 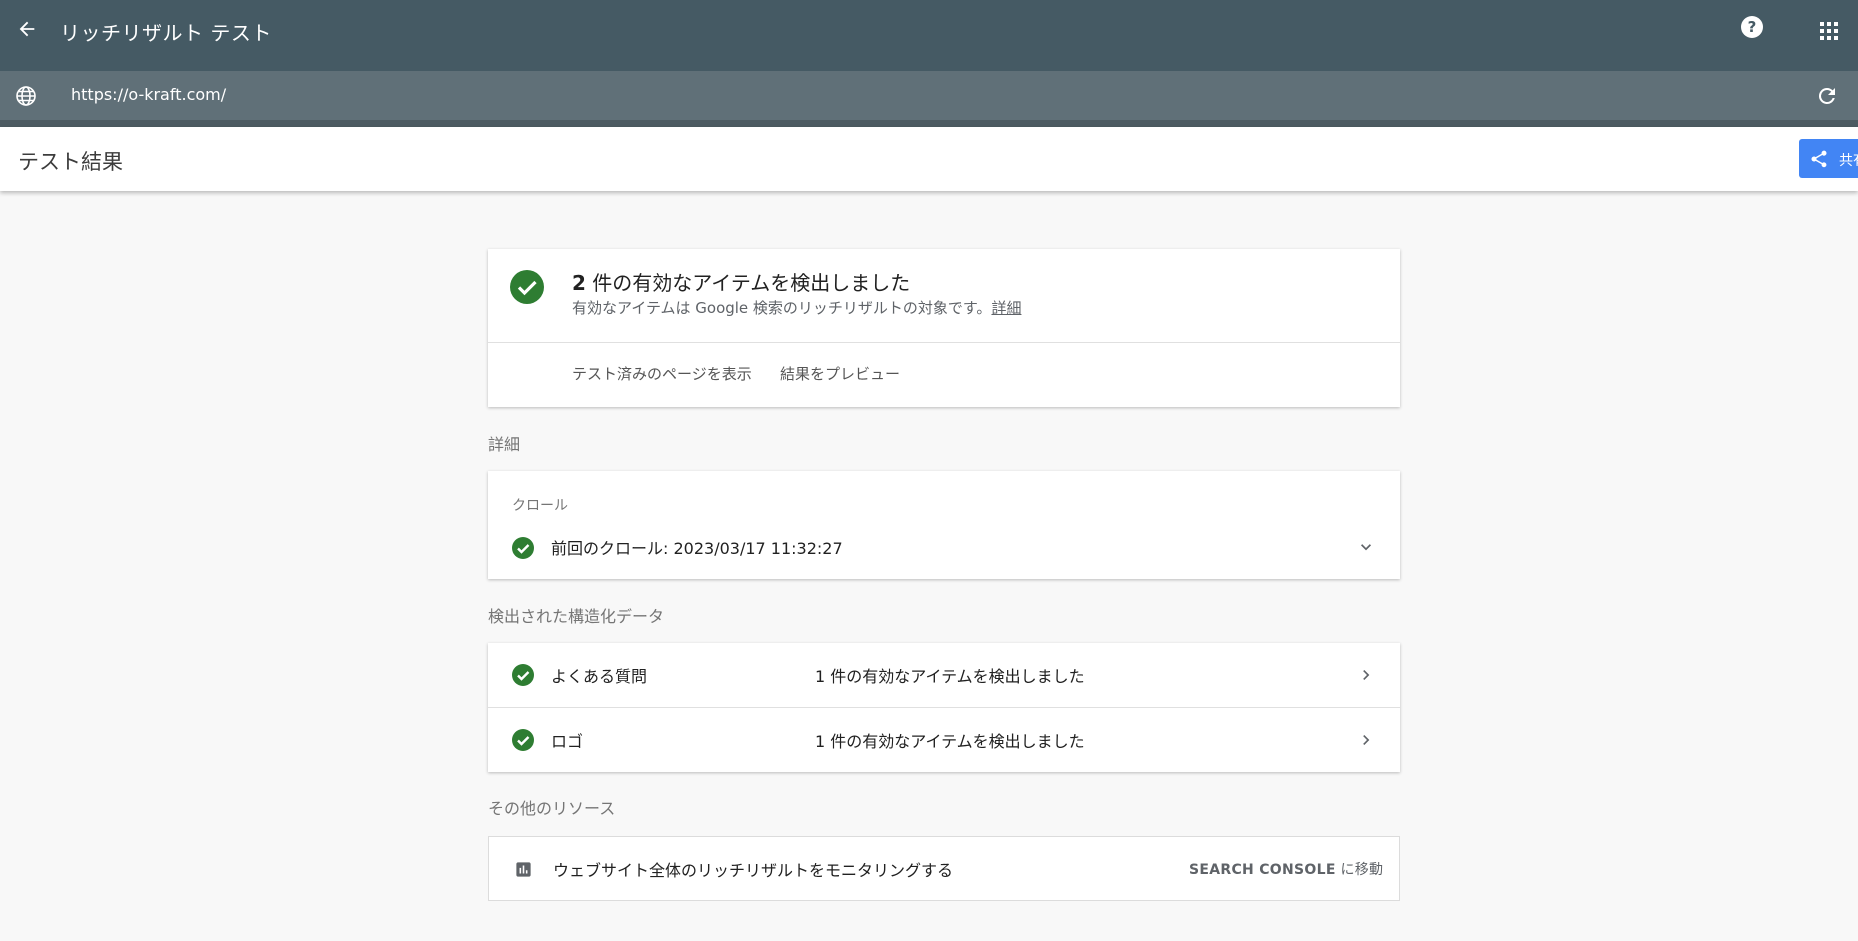 I want to click on details-link: 詳細, so click(x=1006, y=308).